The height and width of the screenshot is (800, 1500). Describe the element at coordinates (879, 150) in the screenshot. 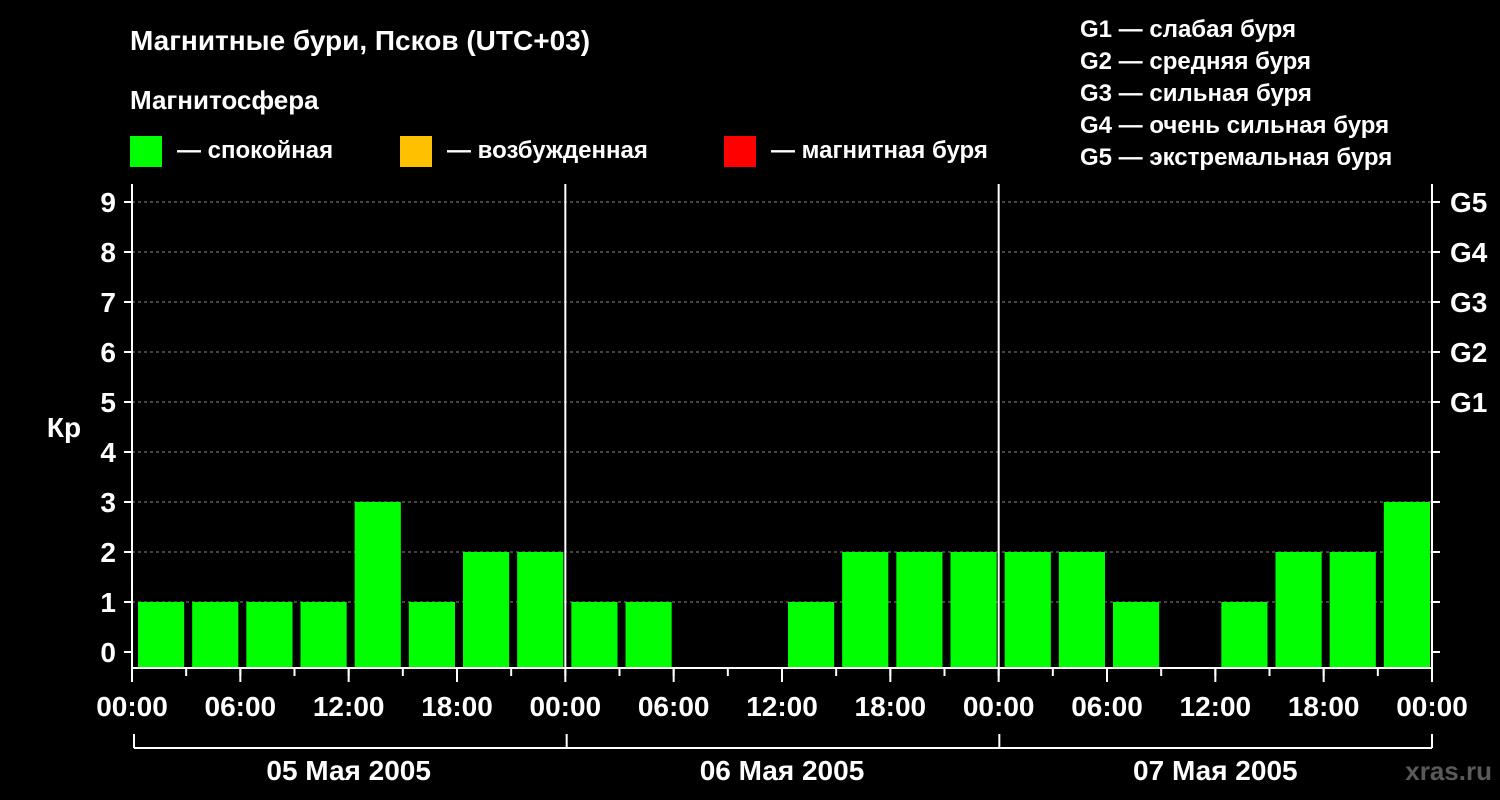

I see `legend-label-storm: — магнитная буря` at that location.